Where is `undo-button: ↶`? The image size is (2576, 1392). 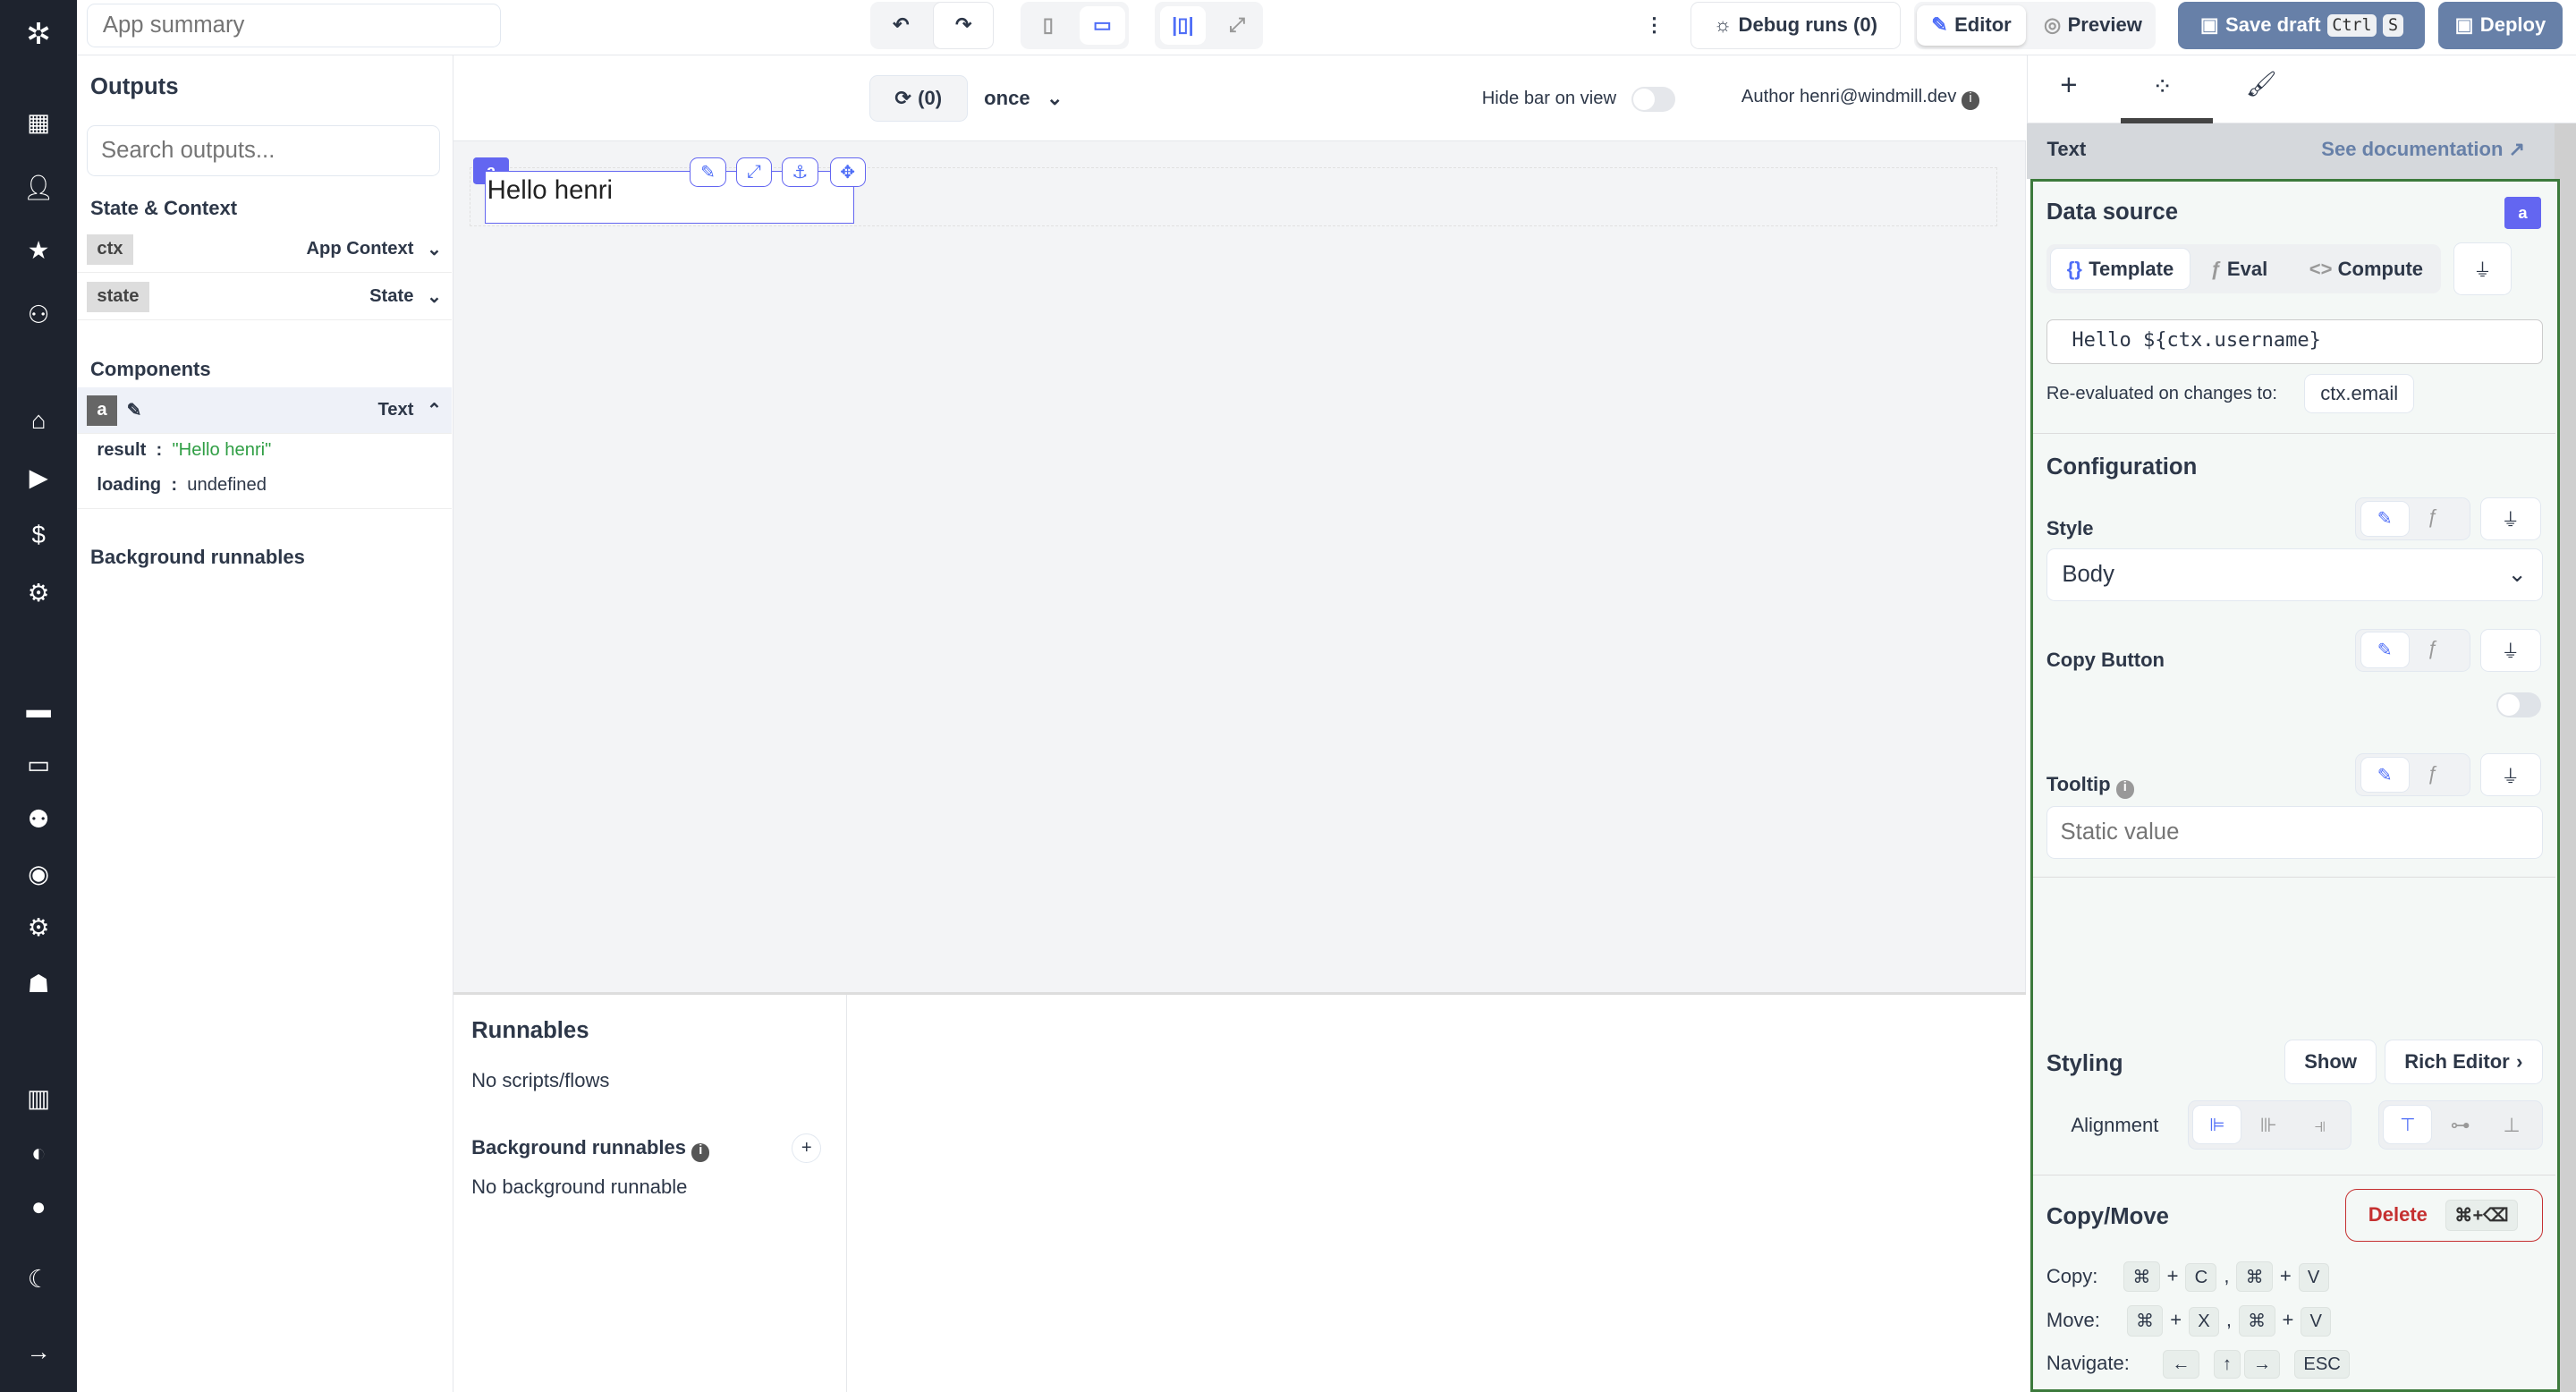 undo-button: ↶ is located at coordinates (900, 25).